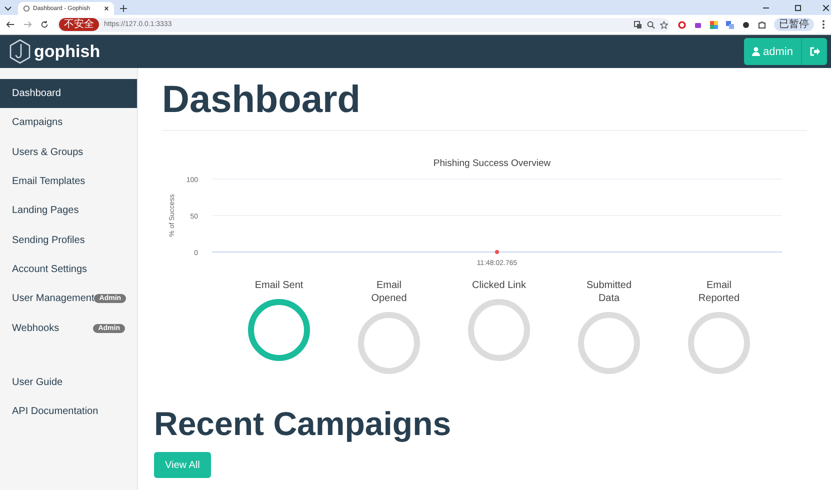  I want to click on more-icon, so click(823, 24).